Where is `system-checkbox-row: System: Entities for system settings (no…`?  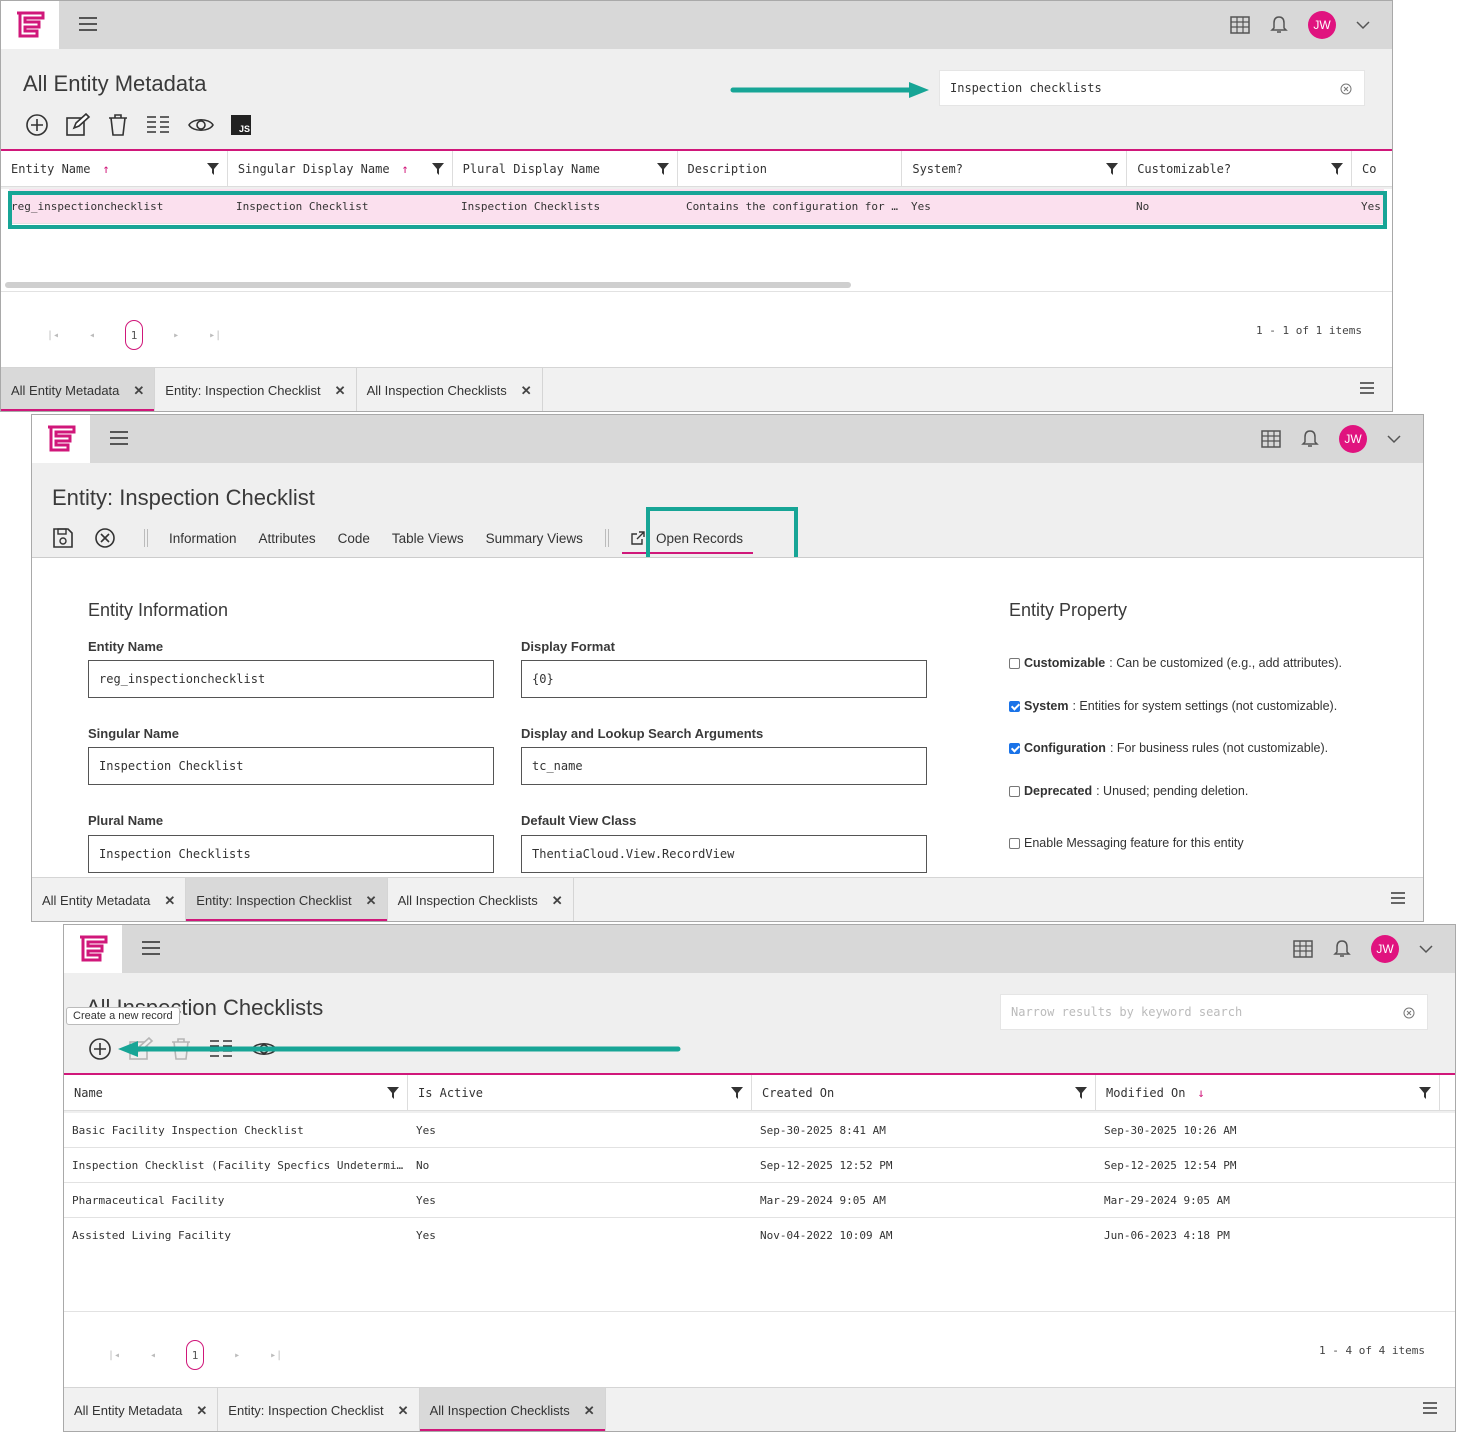 system-checkbox-row: System: Entities for system settings (no… is located at coordinates (1173, 706).